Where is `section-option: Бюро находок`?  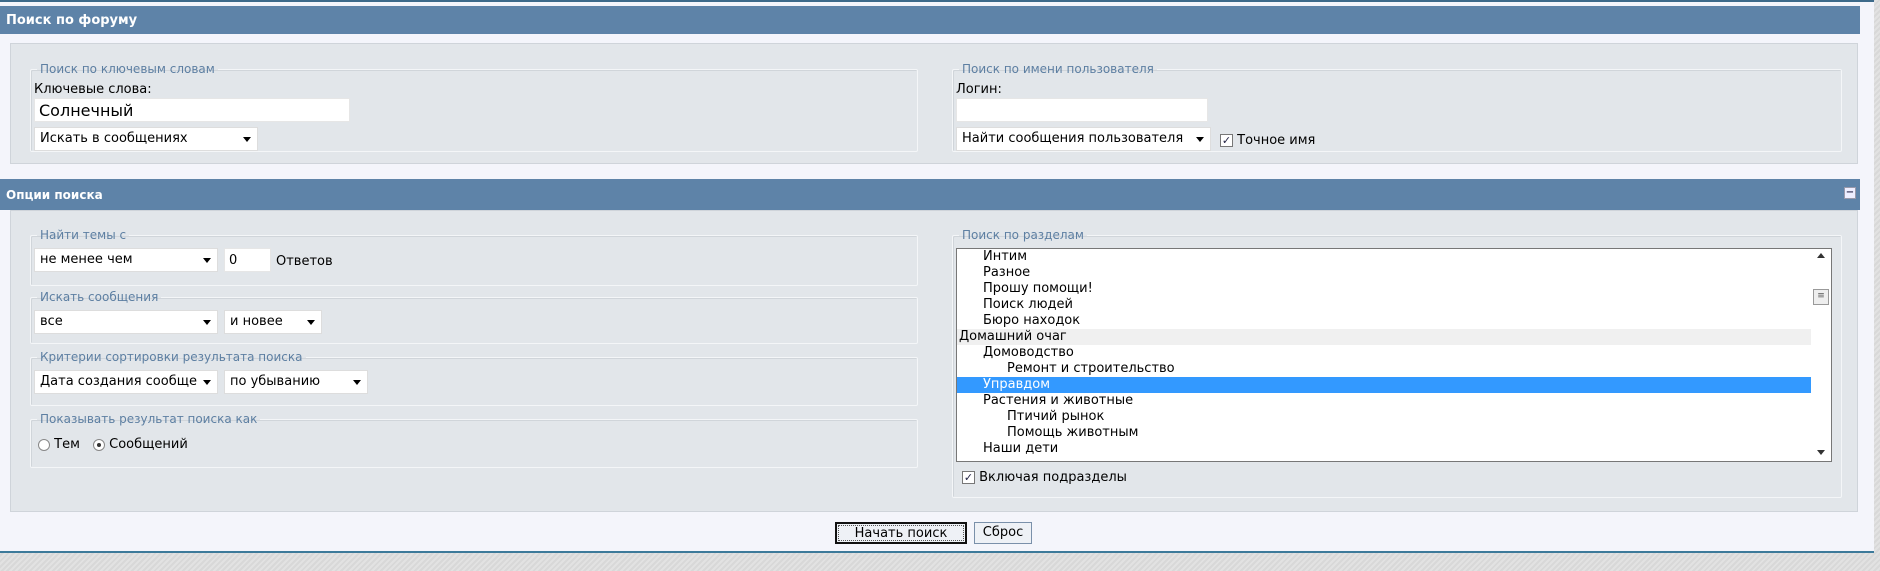
section-option: Бюро находок is located at coordinates (1384, 321).